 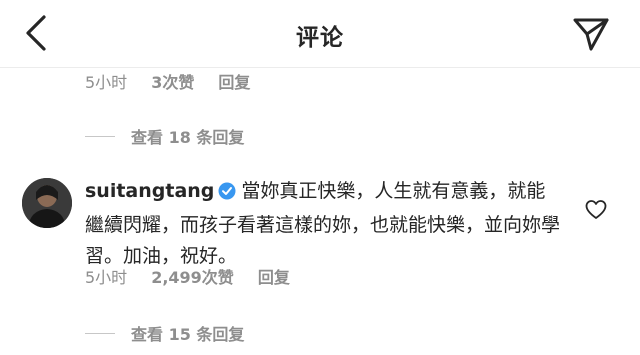 I want to click on like-button, so click(x=596, y=210).